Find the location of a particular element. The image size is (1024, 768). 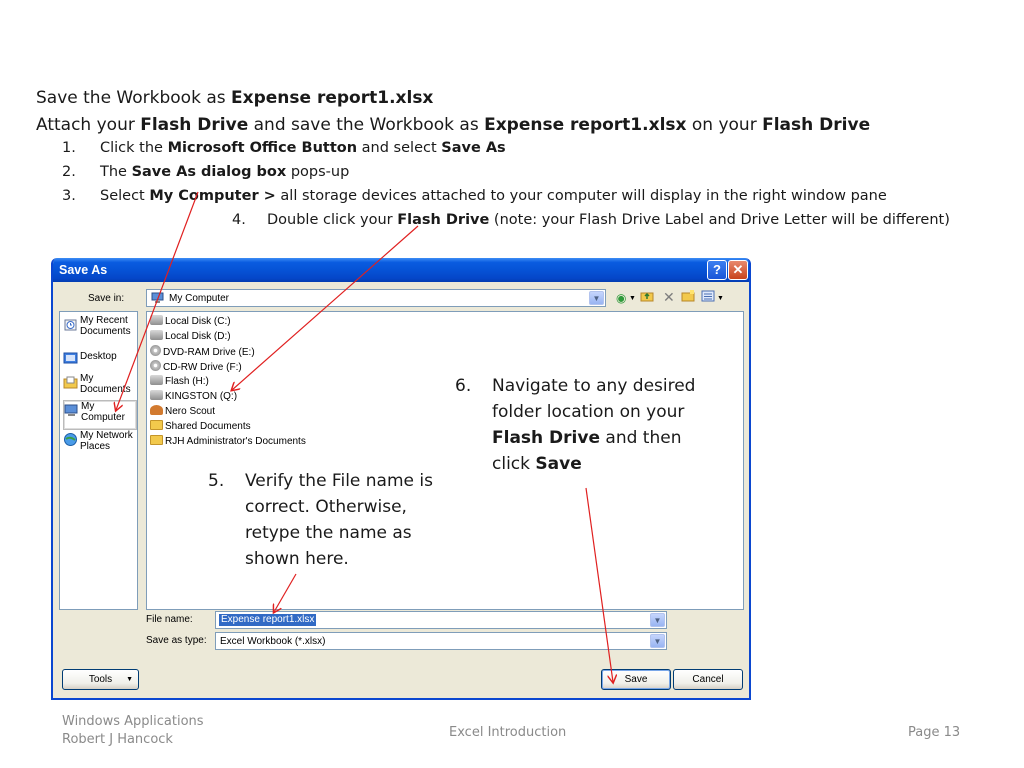

place-my-computer: My Computer is located at coordinates (100, 415).